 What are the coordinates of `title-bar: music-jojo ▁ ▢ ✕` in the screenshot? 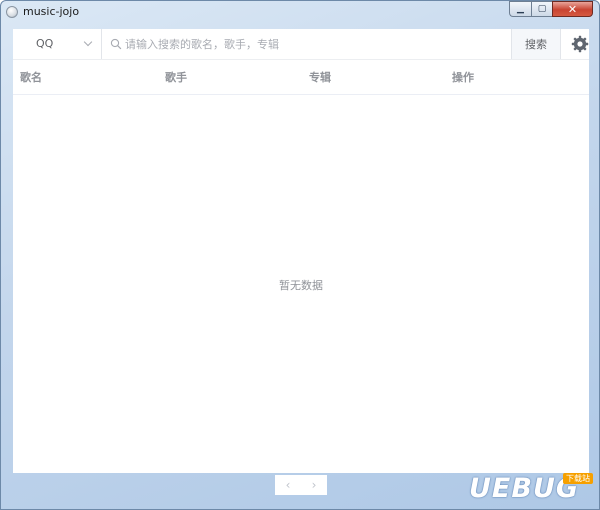 It's located at (300, 13).